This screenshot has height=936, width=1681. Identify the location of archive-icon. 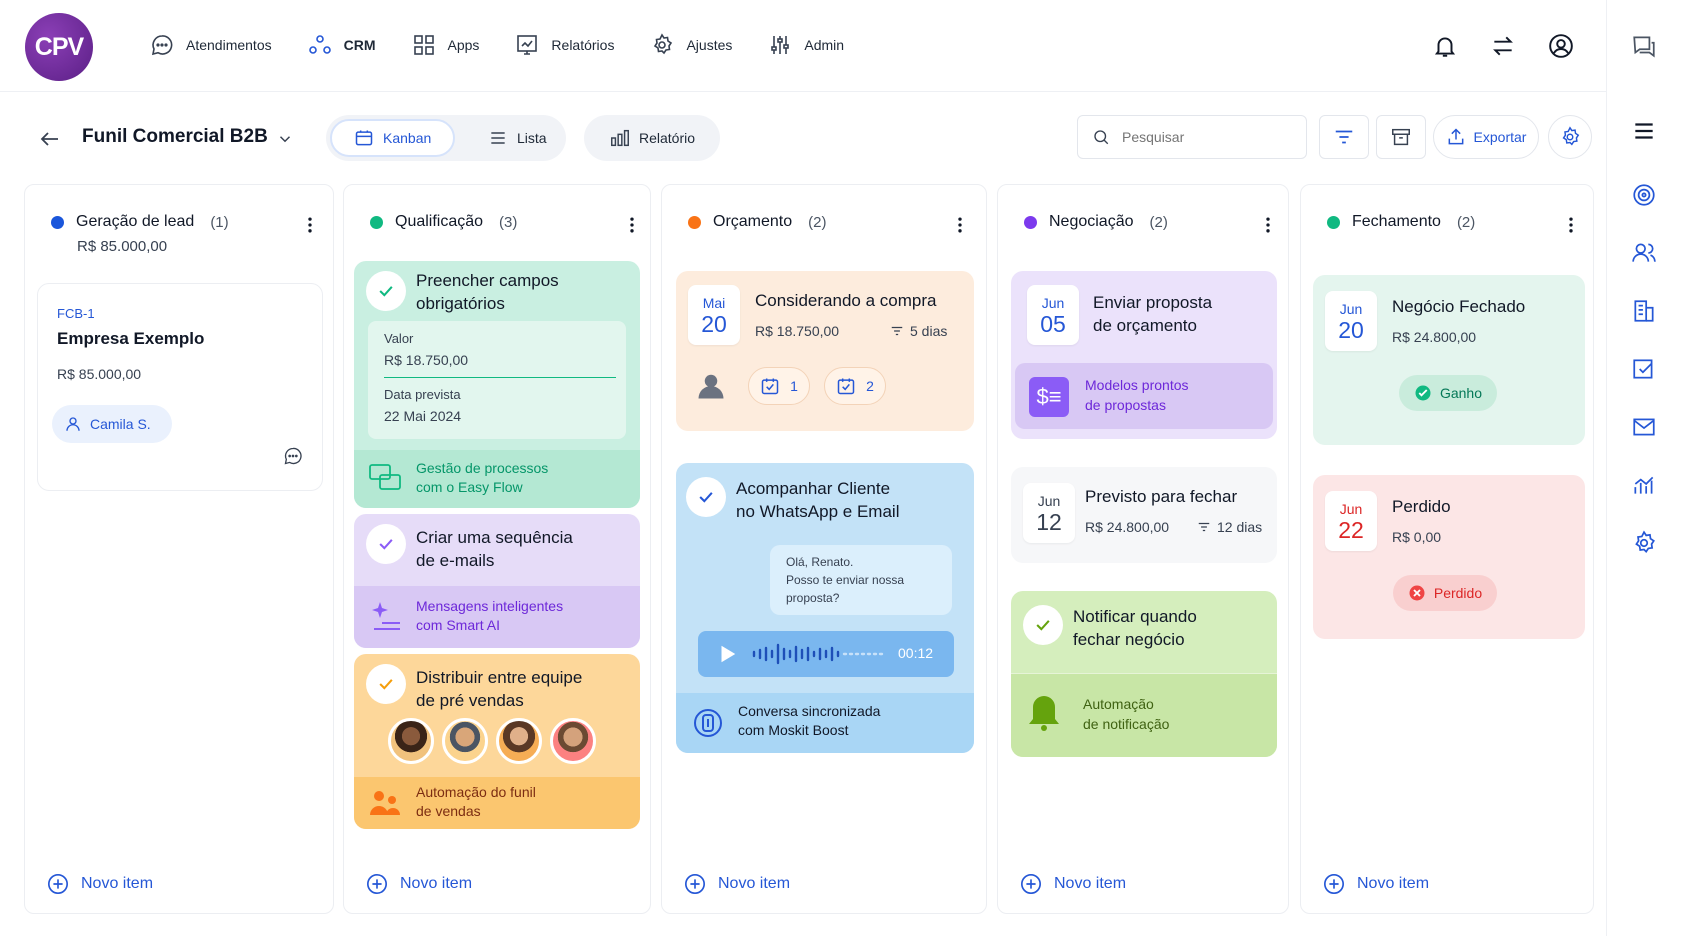
(1401, 137).